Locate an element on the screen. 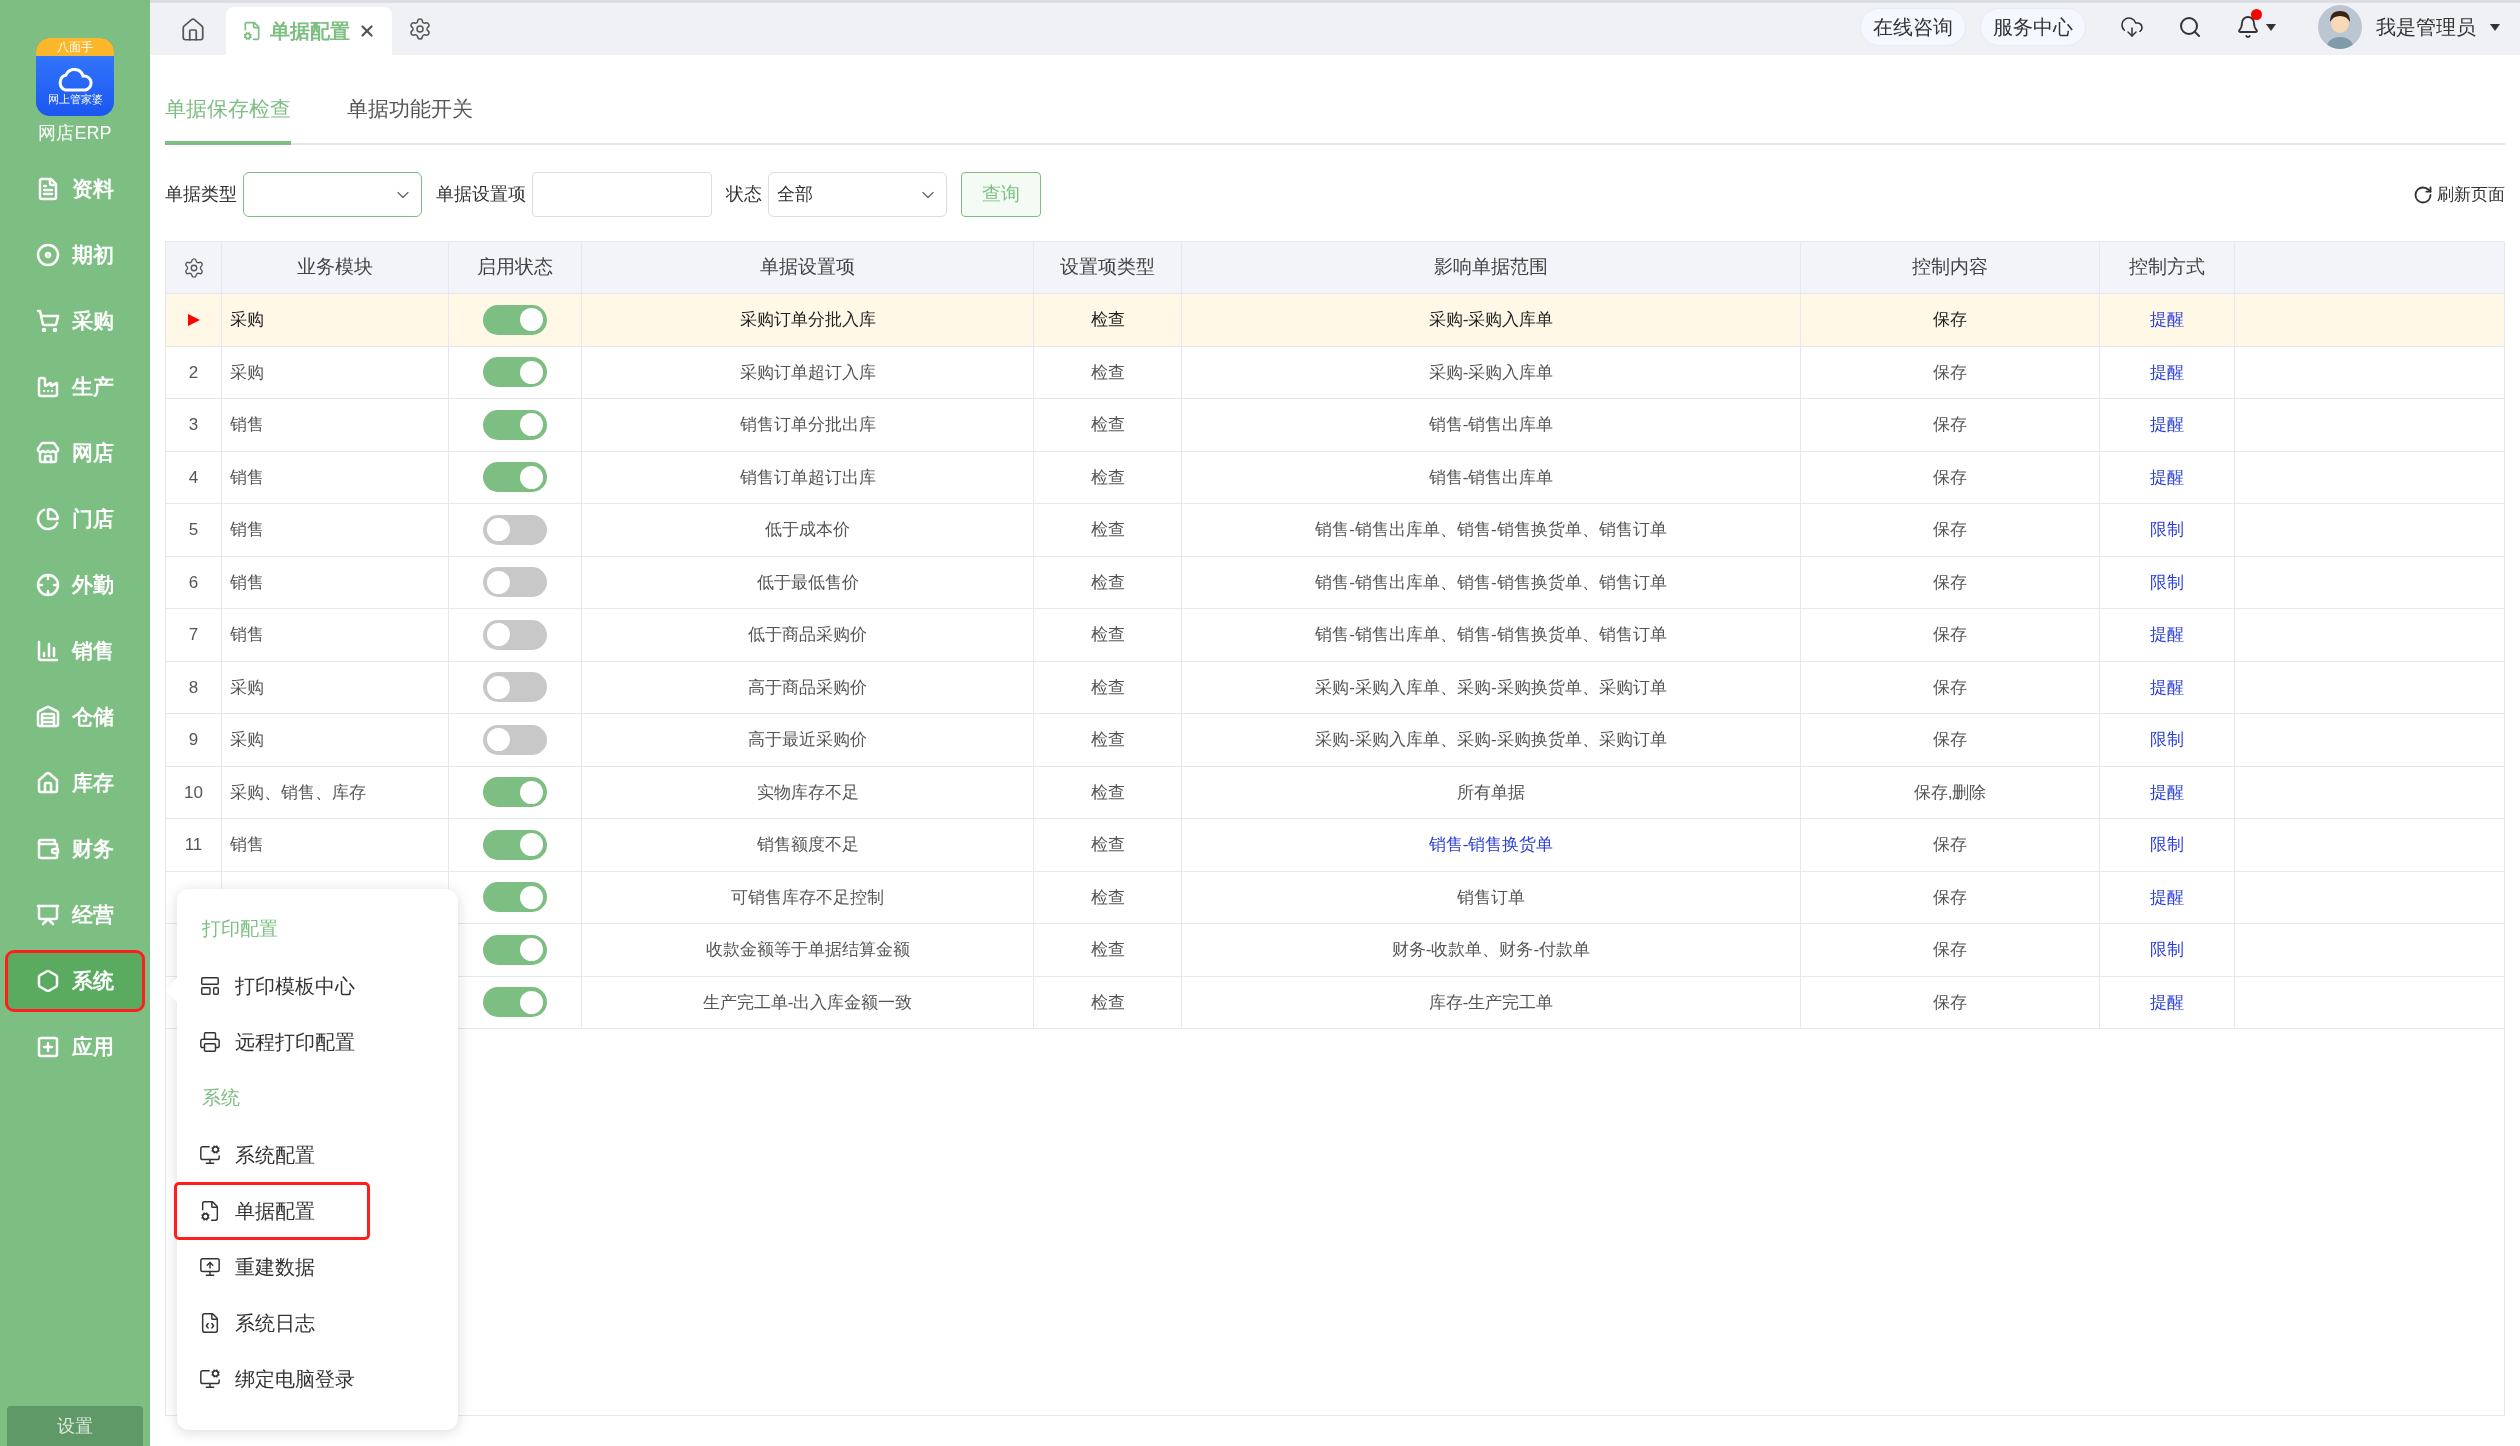 Image resolution: width=2520 pixels, height=1446 pixels. table-row: 9 采购 高于最近采购价 检查 采购-采购入库单、采购-采购换货单、采购订单 保存 限制 is located at coordinates (1335, 740).